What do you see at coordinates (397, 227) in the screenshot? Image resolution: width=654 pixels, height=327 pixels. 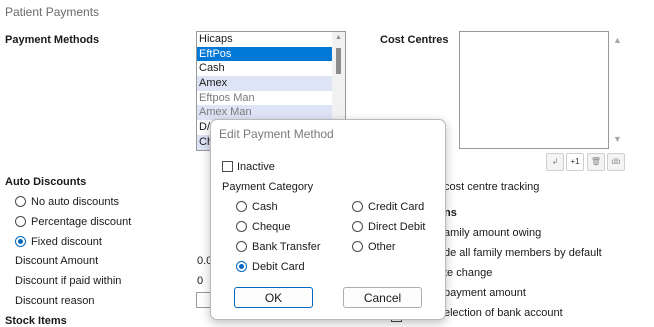 I see `direct-debit-label: Direct Debit` at bounding box center [397, 227].